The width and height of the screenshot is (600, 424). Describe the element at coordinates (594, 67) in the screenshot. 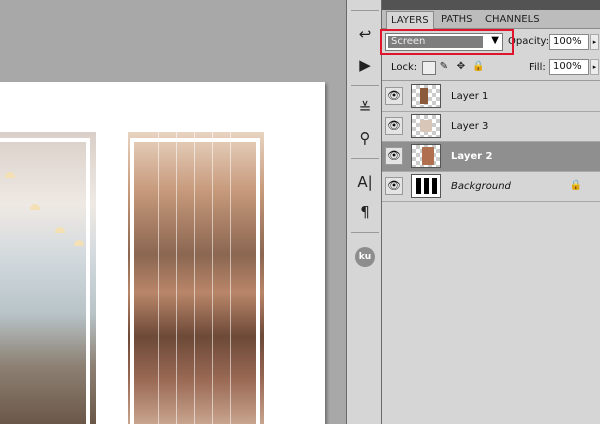

I see `fill-slider-arrow-icon: ▸` at that location.